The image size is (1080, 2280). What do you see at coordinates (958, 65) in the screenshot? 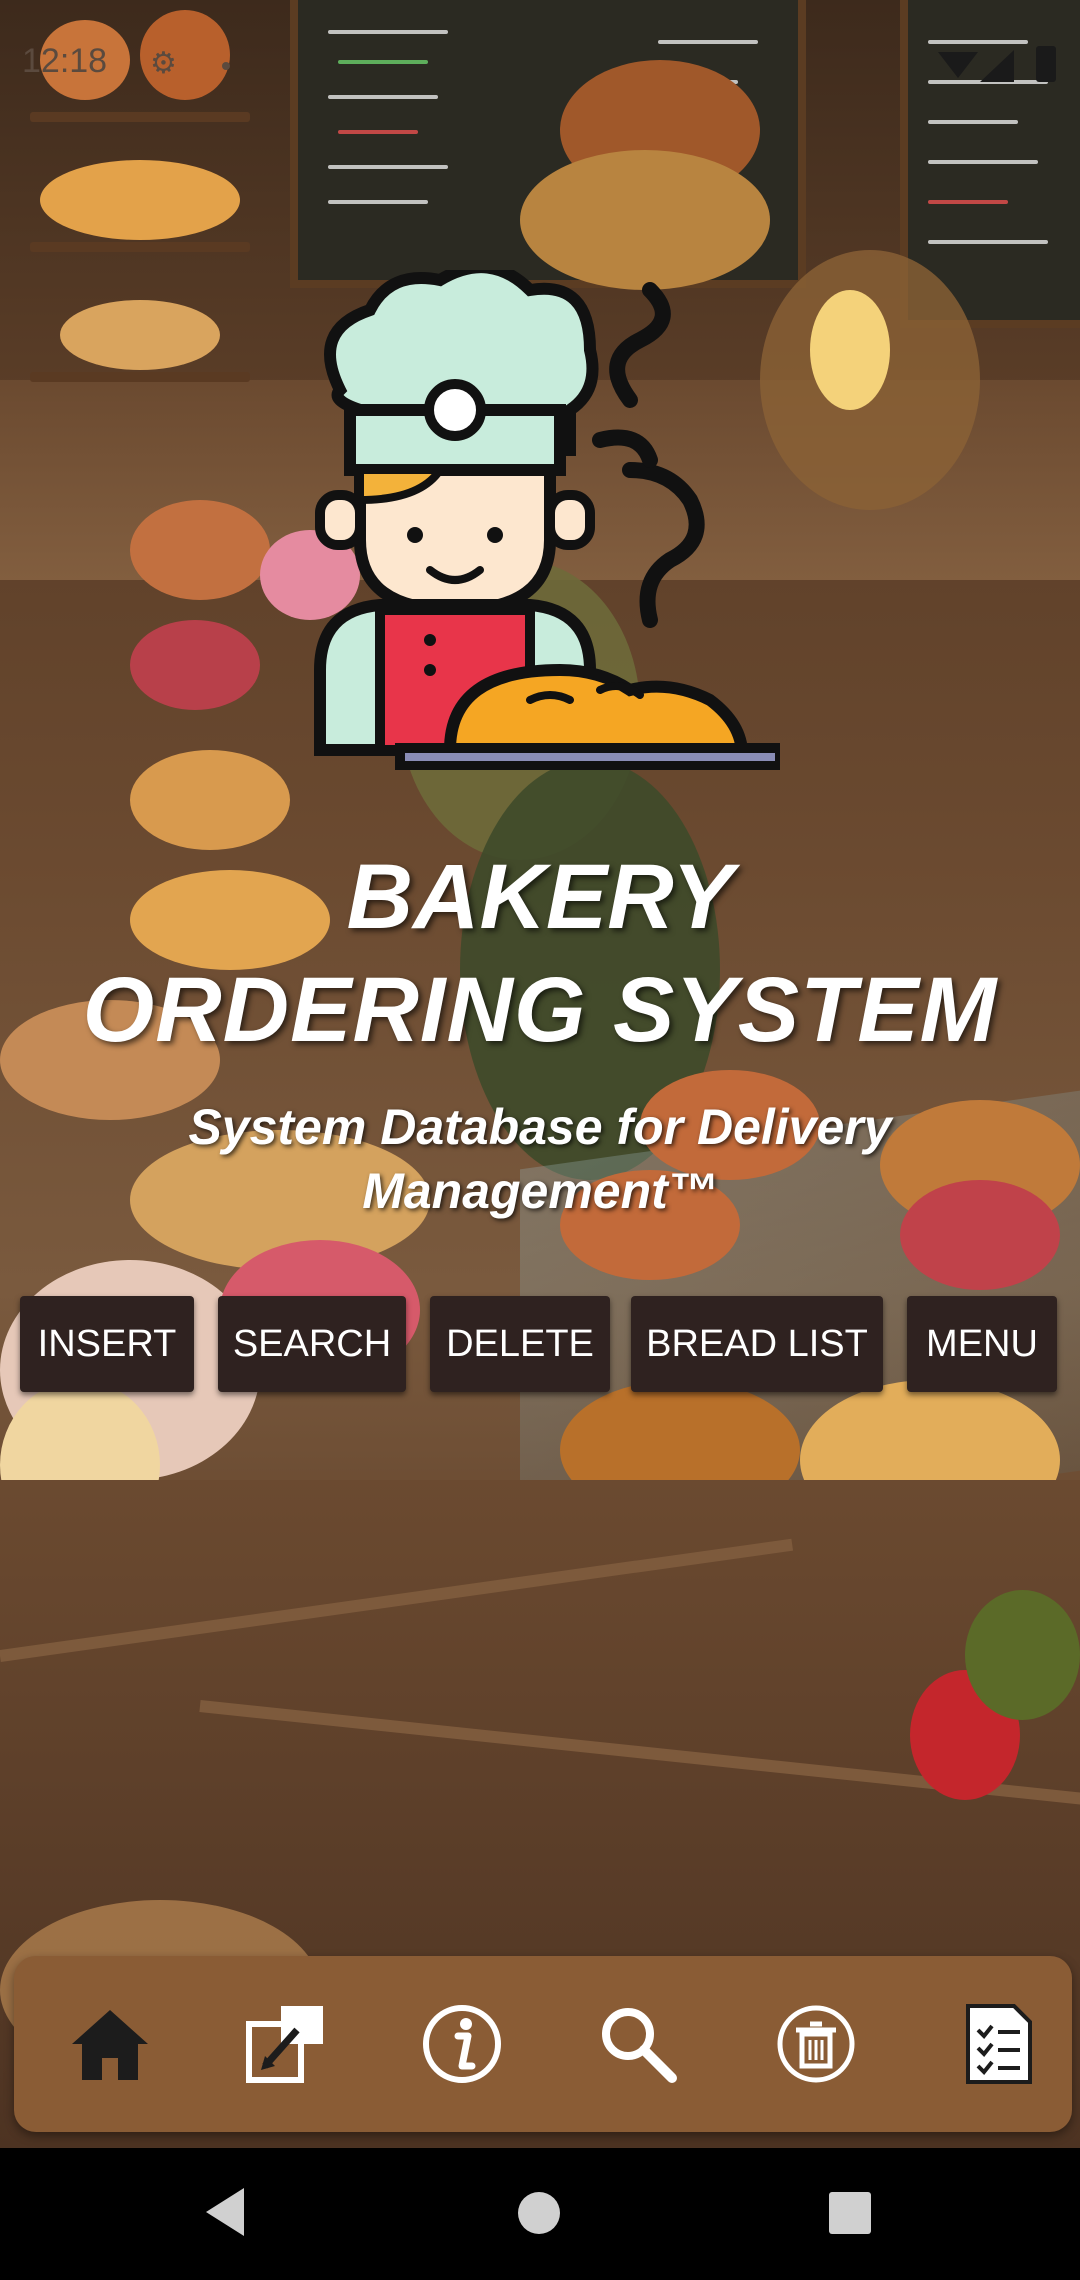
I see `wifi-icon` at bounding box center [958, 65].